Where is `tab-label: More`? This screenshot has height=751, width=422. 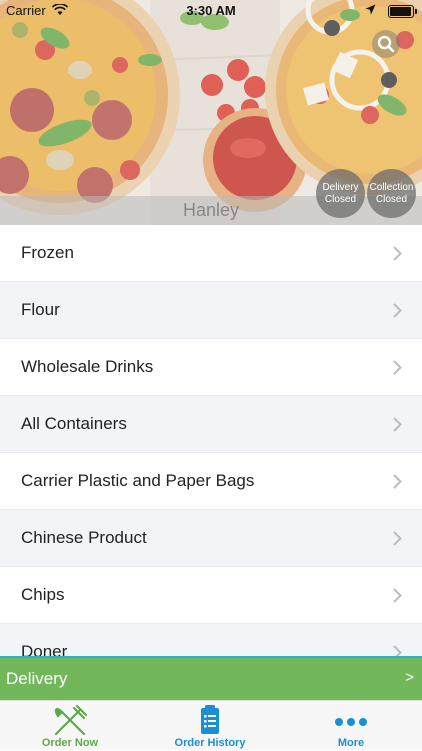 tab-label: More is located at coordinates (351, 743).